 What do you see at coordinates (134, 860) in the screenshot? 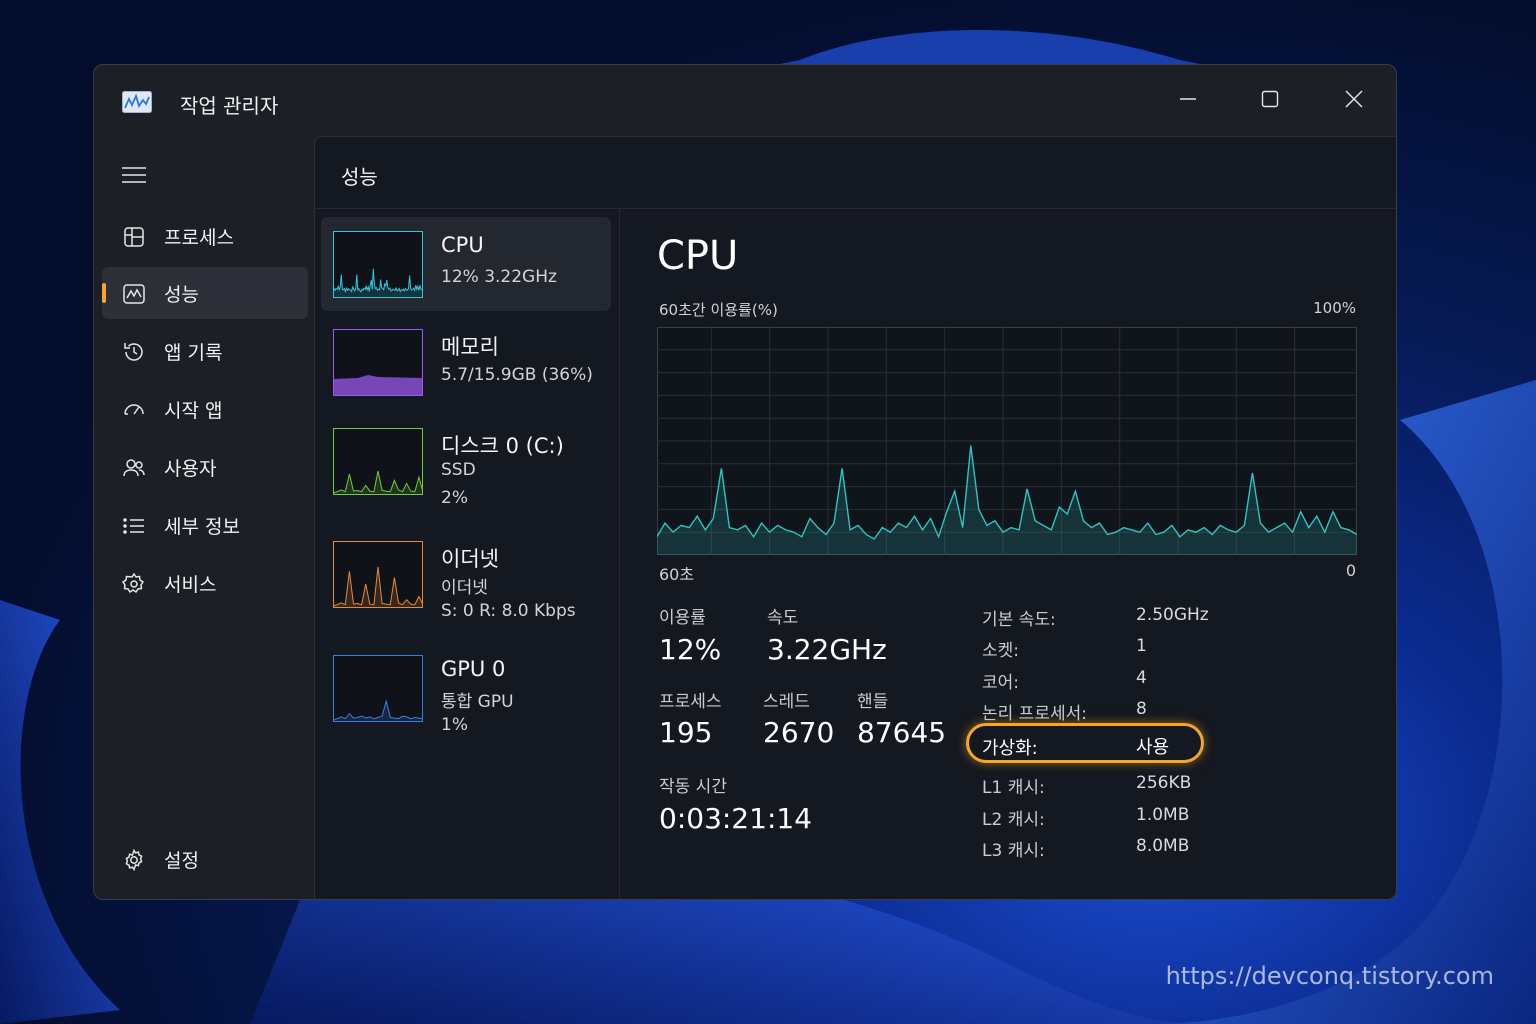
I see `settings-gear-icon` at bounding box center [134, 860].